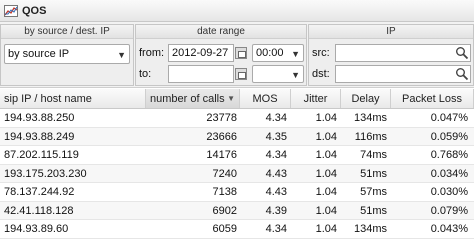  Describe the element at coordinates (403, 53) in the screenshot. I see `src-ip-field` at that location.